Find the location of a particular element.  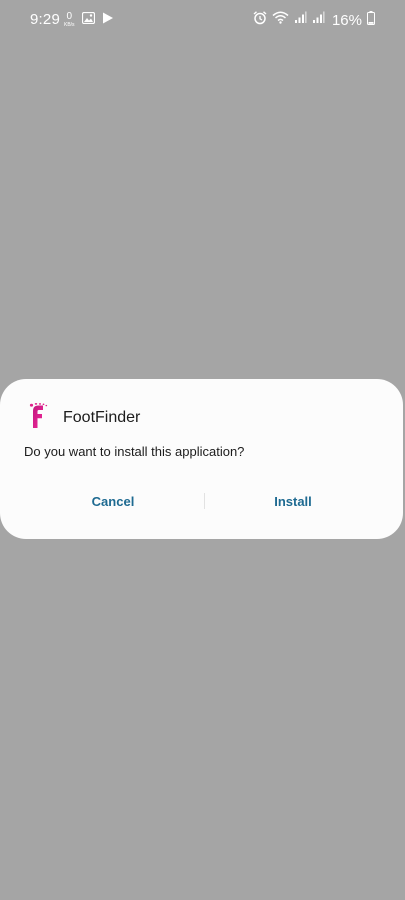

install-button: Install is located at coordinates (293, 502).